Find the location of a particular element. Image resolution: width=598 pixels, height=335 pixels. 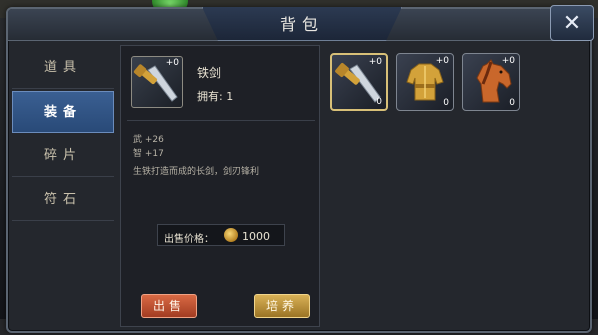

detail-divider is located at coordinates (221, 120).